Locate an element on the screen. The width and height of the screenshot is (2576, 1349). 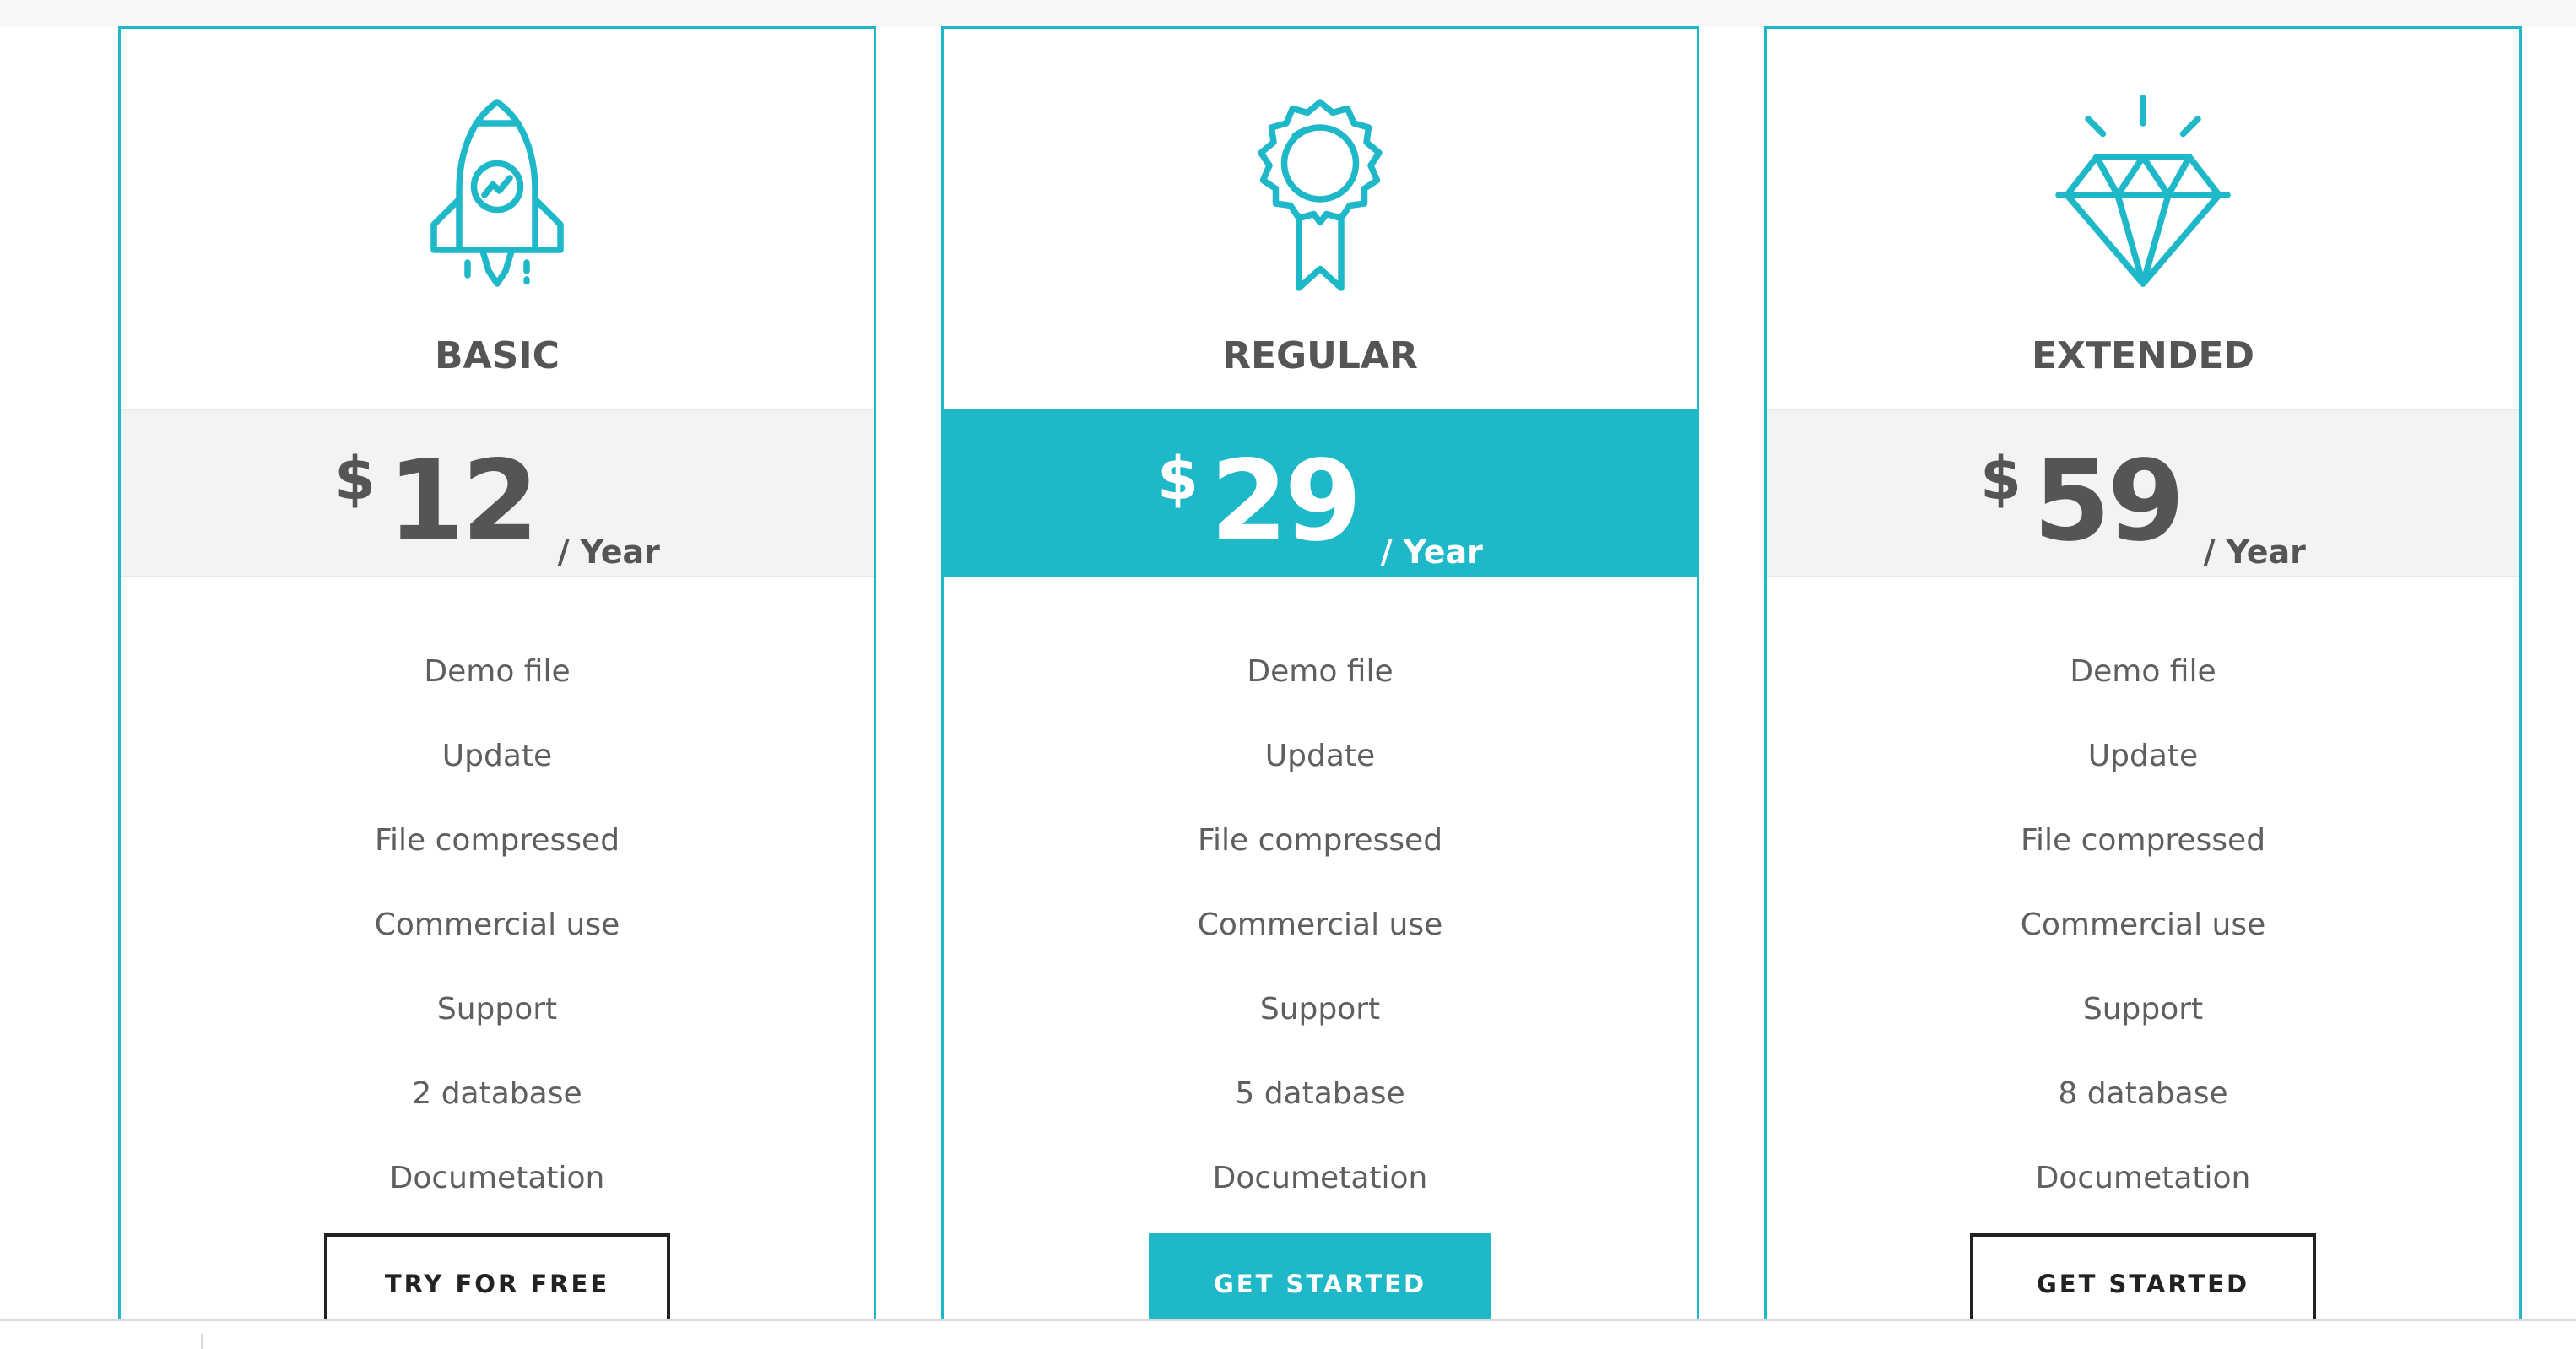
plan-name: REGULAR is located at coordinates (1320, 356).